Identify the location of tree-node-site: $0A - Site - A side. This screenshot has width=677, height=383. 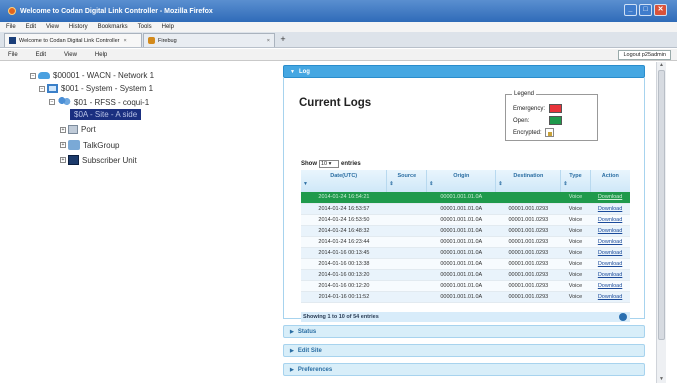
(106, 114).